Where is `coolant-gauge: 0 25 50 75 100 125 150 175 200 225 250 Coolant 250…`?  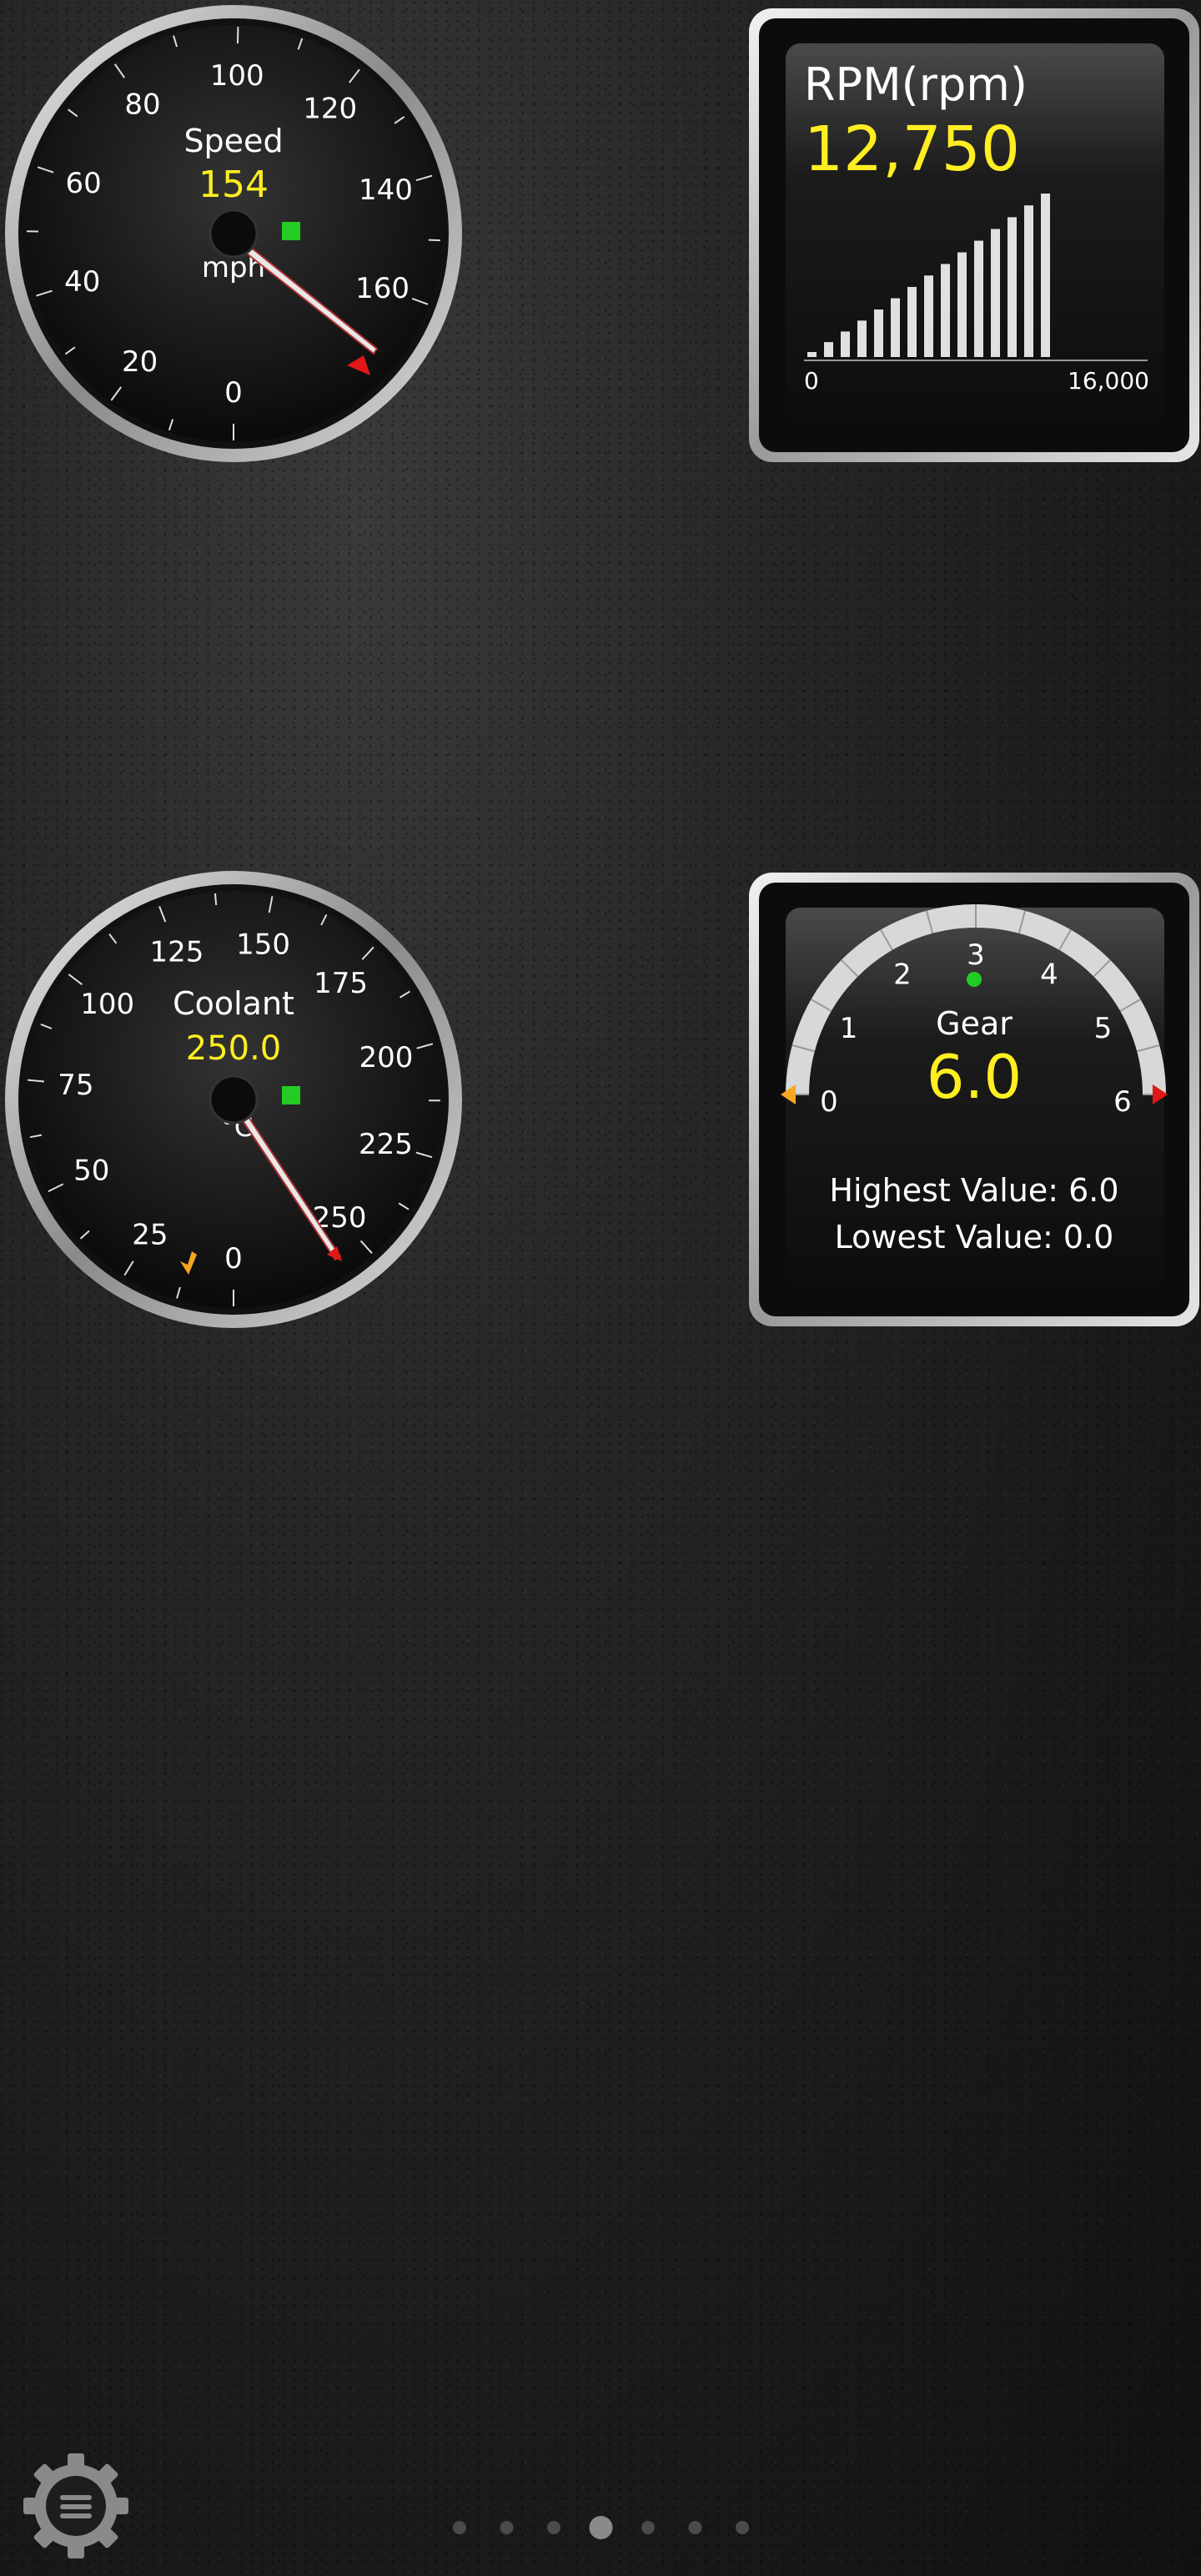 coolant-gauge: 0 25 50 75 100 125 150 175 200 225 250 Coolant 250… is located at coordinates (234, 1099).